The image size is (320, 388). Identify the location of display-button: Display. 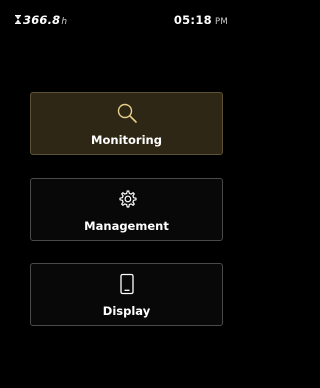
(126, 294).